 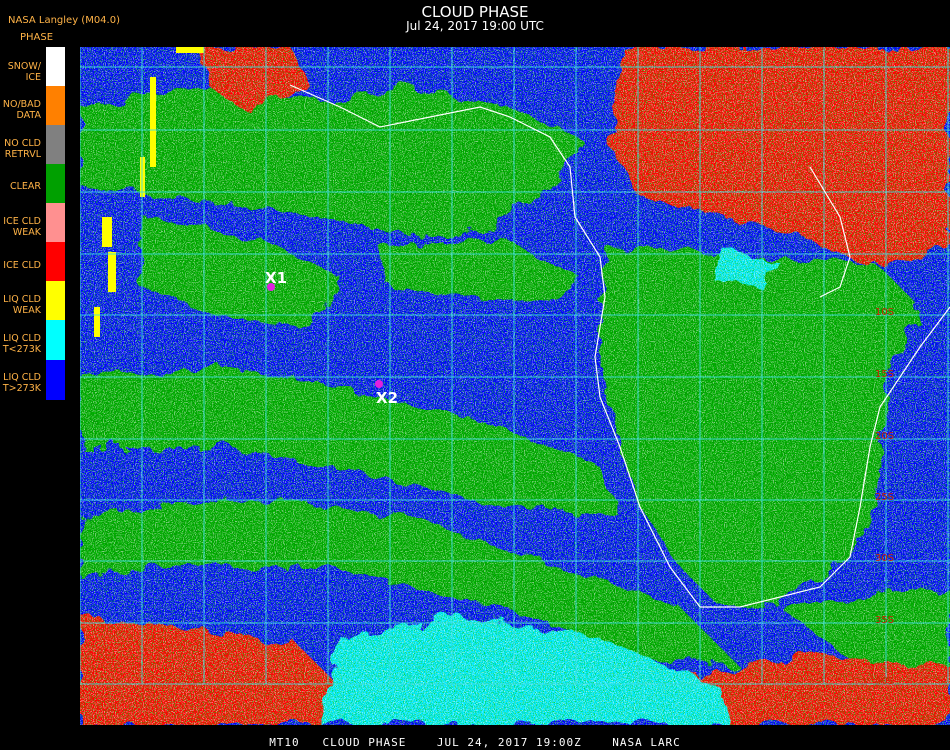 I want to click on lat-label-35s: 35S, so click(x=884, y=620).